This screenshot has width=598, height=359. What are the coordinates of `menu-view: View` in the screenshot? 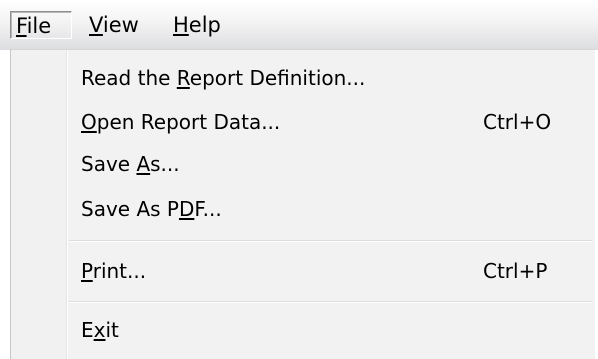 It's located at (114, 25).